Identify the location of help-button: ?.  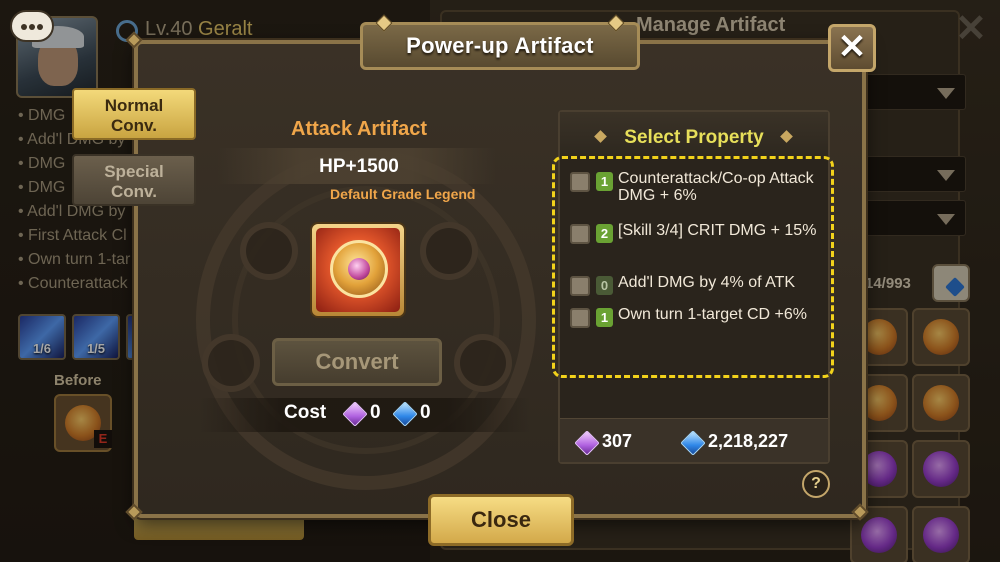
(816, 484).